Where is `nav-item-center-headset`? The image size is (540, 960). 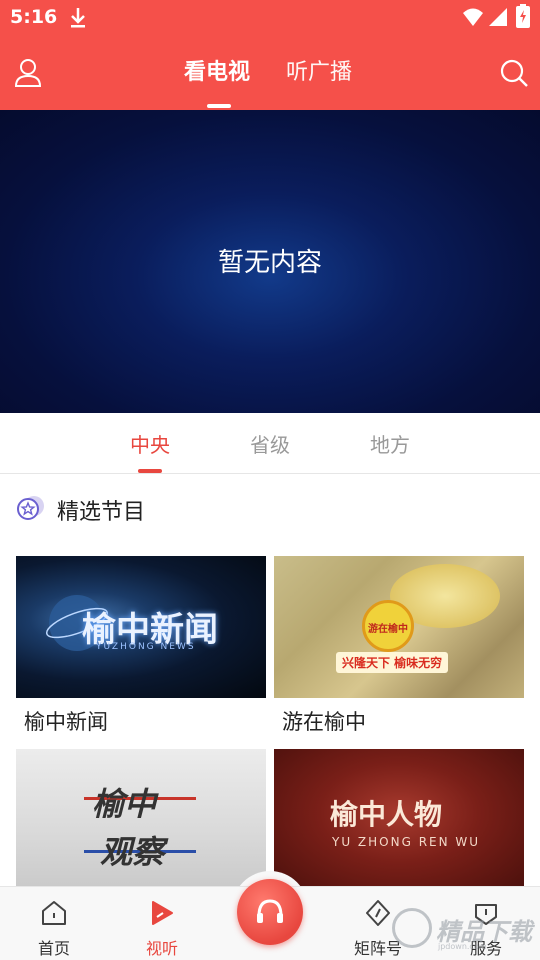
nav-item-center-headset is located at coordinates (270, 912).